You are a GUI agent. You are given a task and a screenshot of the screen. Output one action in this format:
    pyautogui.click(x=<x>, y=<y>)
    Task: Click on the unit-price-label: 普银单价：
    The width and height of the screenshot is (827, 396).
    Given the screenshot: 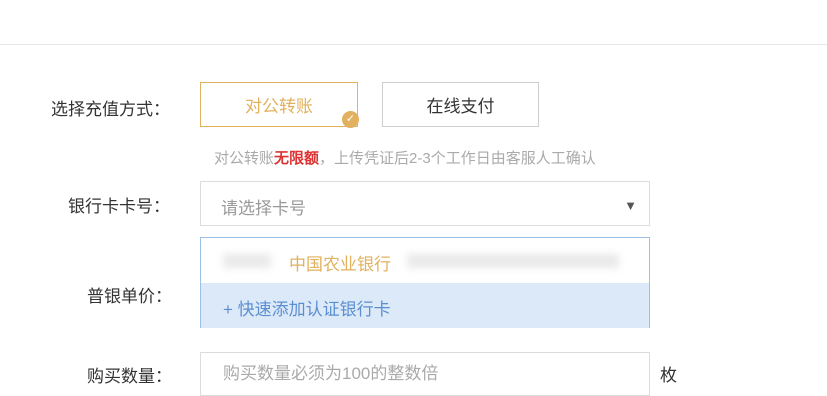 What is the action you would take?
    pyautogui.click(x=129, y=296)
    